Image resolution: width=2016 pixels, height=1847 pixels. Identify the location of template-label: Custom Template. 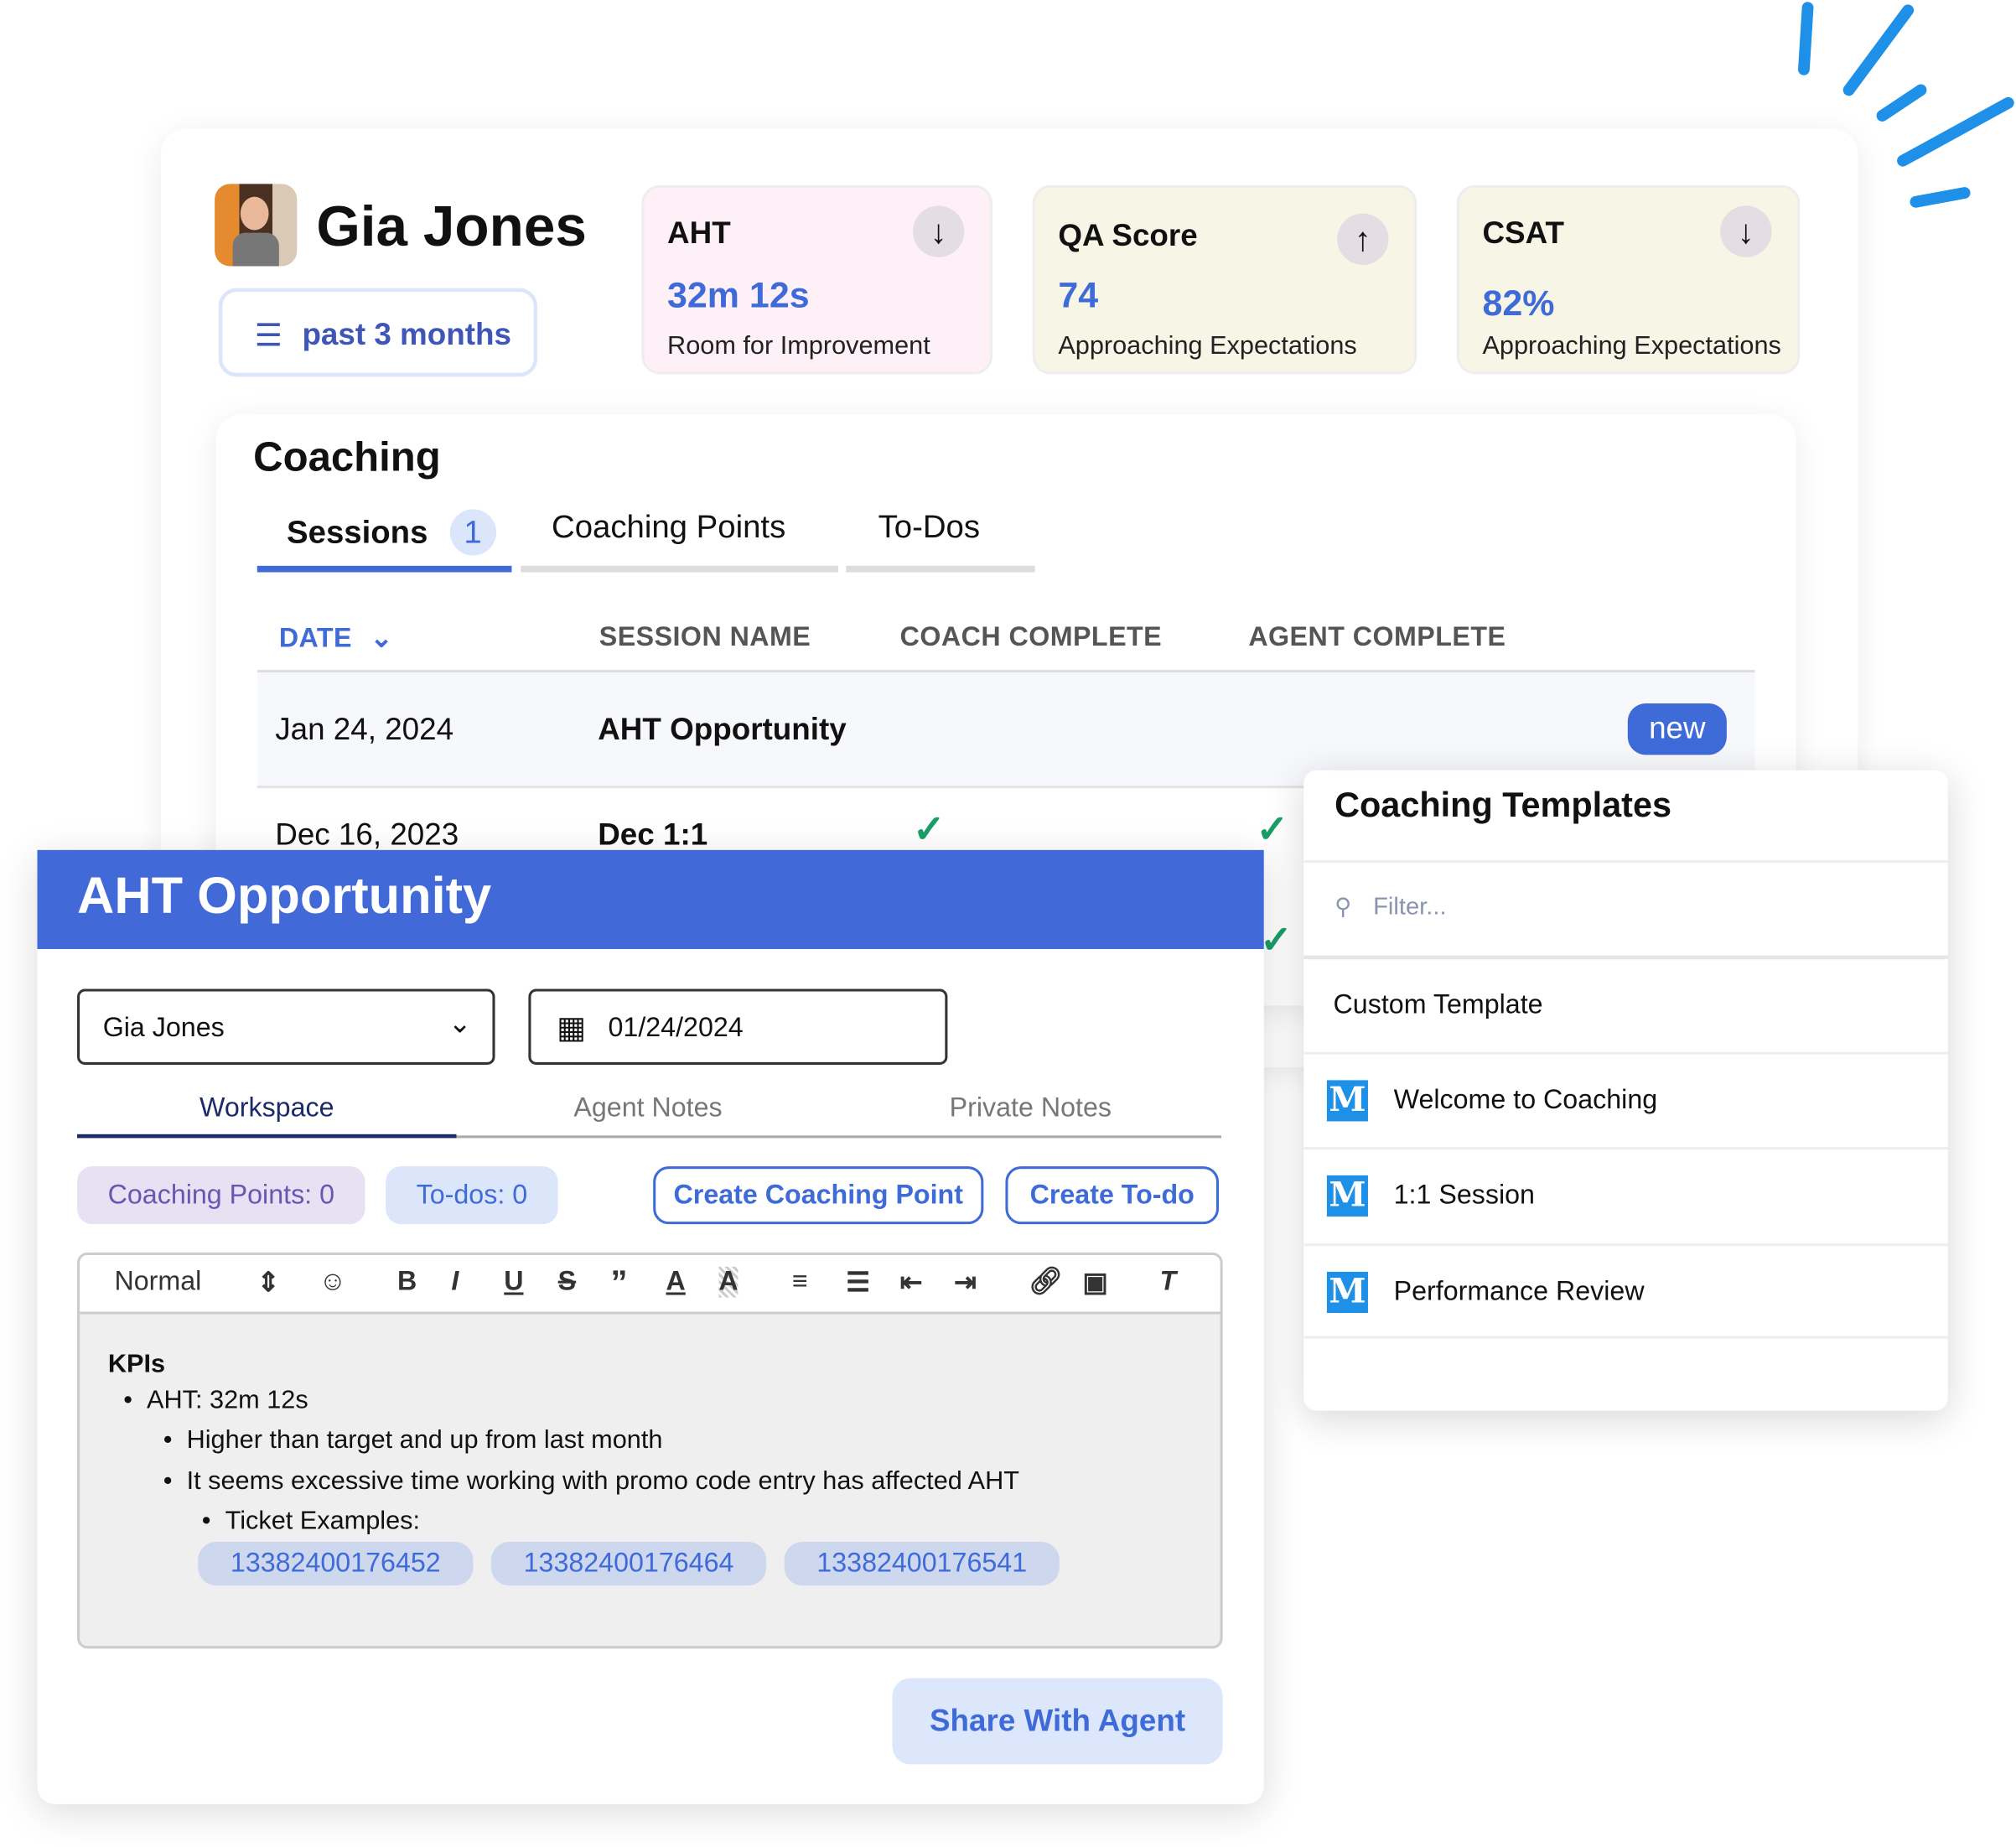
(1438, 1005).